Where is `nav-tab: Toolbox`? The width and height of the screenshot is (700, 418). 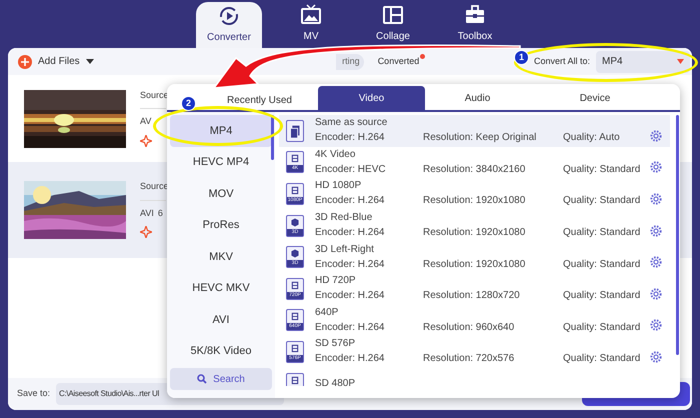 nav-tab: Toolbox is located at coordinates (475, 24).